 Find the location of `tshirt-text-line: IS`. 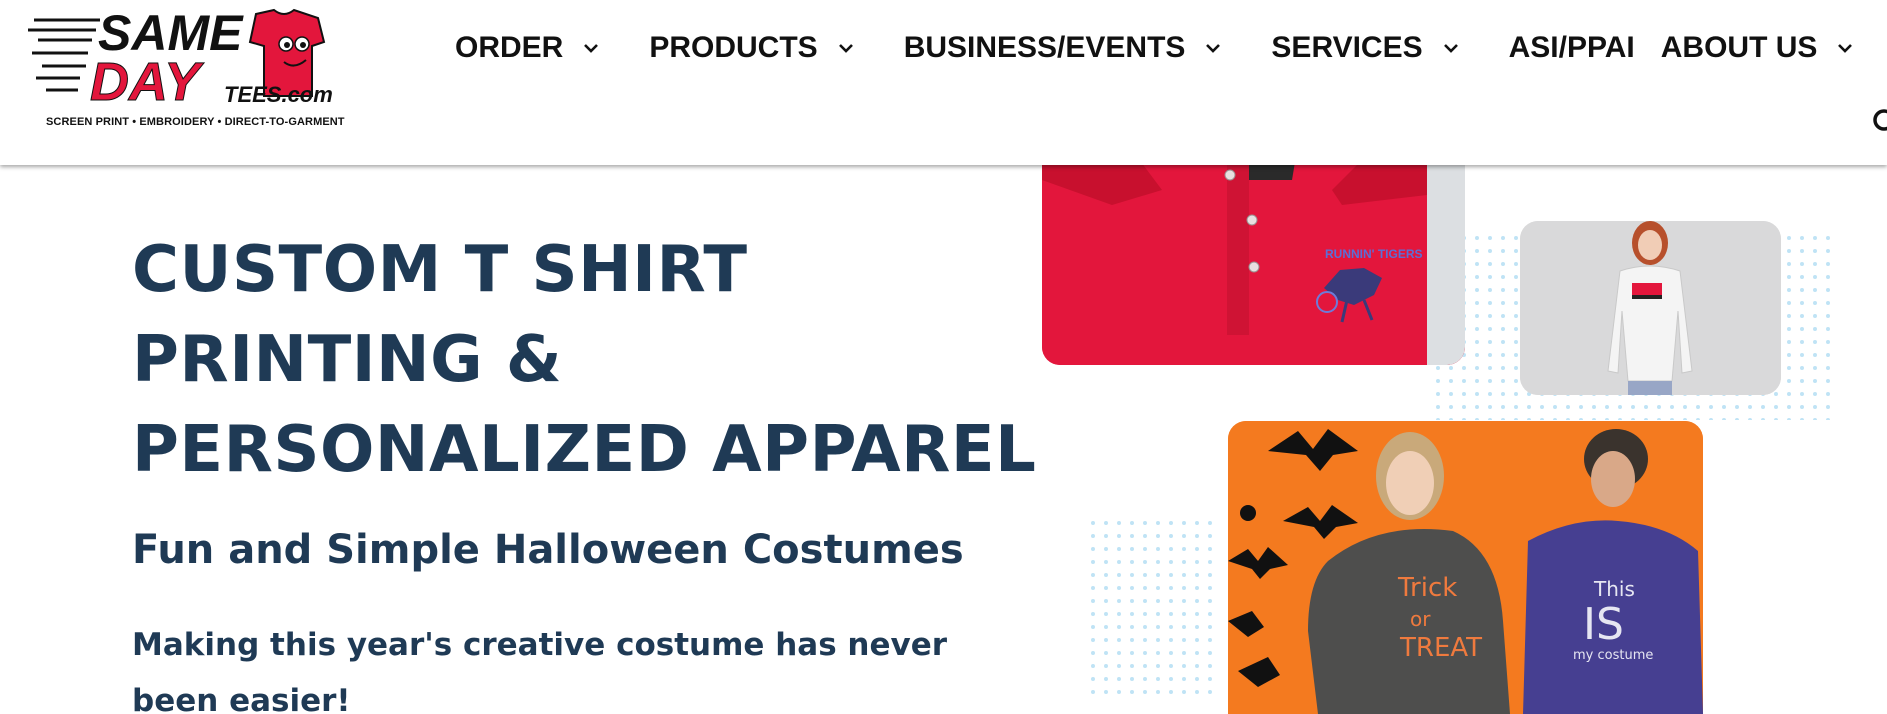

tshirt-text-line: IS is located at coordinates (1603, 624).